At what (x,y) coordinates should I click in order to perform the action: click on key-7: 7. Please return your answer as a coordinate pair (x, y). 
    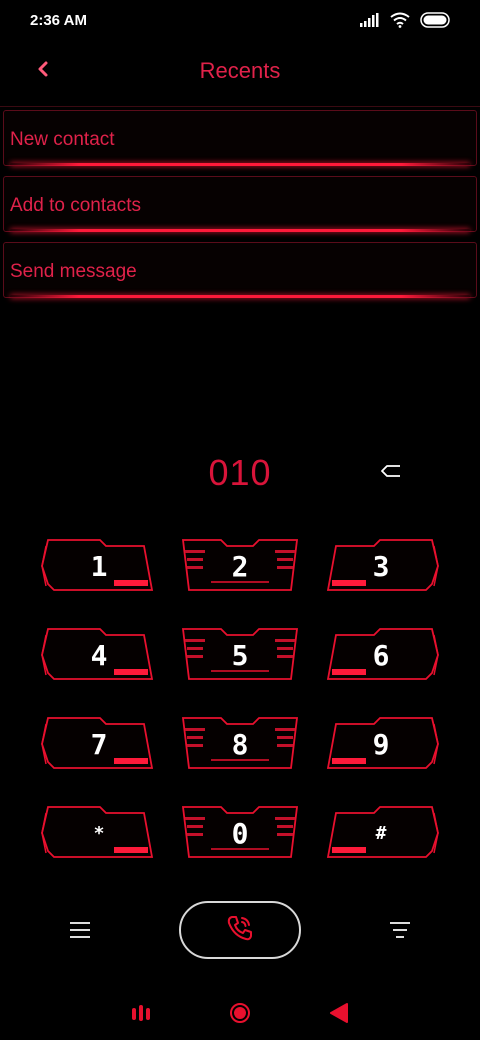
    Looking at the image, I should click on (99, 744).